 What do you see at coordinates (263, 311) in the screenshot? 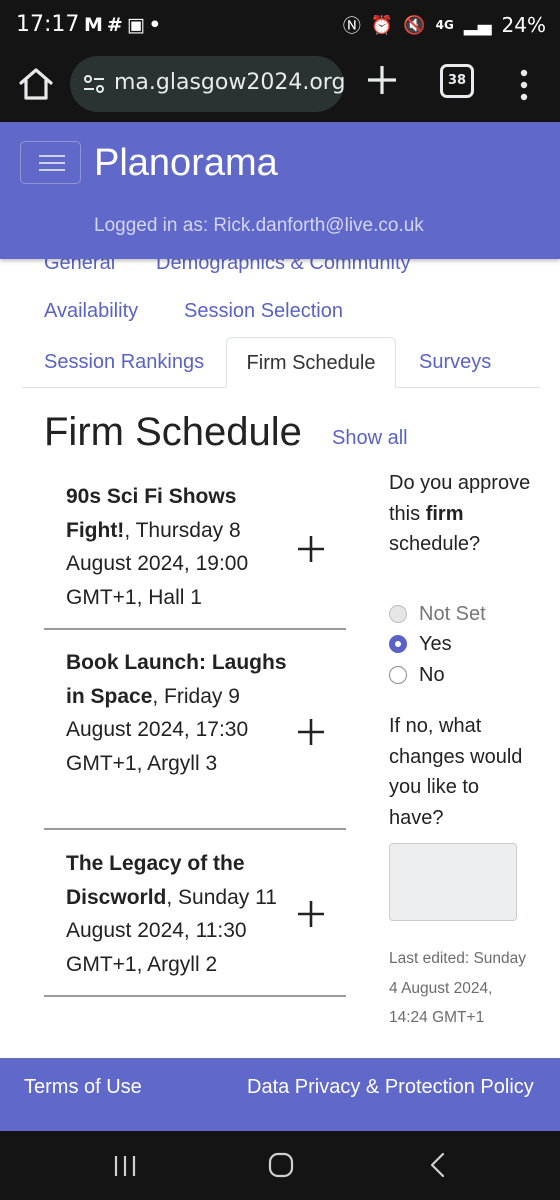
I see `tab-session-selection: Session Selection` at bounding box center [263, 311].